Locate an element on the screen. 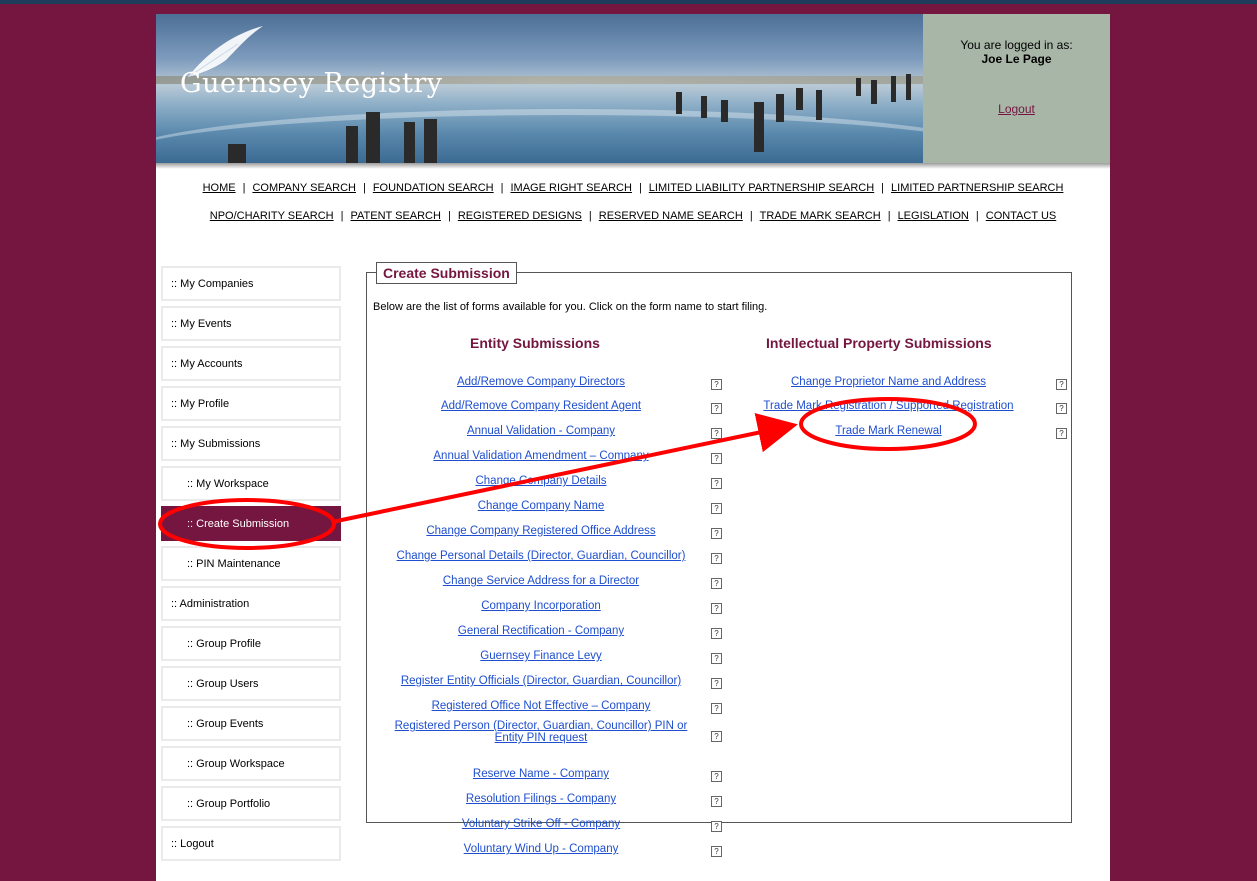  sidebar-item-my-workspace: :: My Workspace is located at coordinates (251, 483).